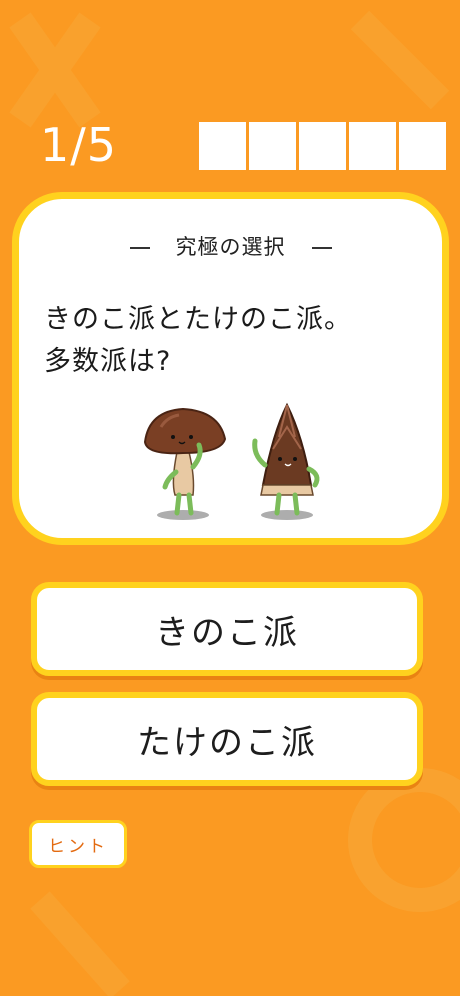 The height and width of the screenshot is (996, 460). What do you see at coordinates (139, 248) in the screenshot?
I see `header-dash-left` at bounding box center [139, 248].